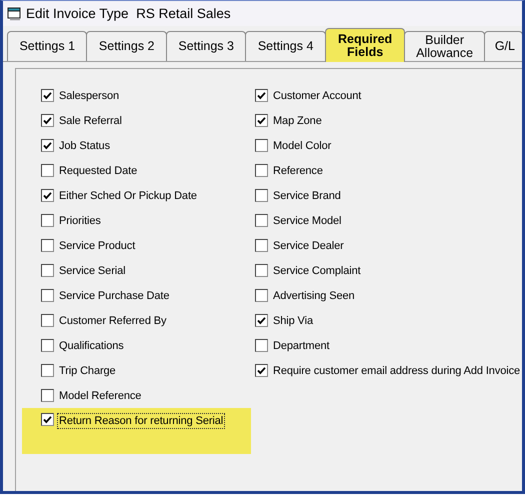 The width and height of the screenshot is (525, 496). What do you see at coordinates (396, 371) in the screenshot?
I see `checkbox-label: Require customer email address during Add Invoice` at bounding box center [396, 371].